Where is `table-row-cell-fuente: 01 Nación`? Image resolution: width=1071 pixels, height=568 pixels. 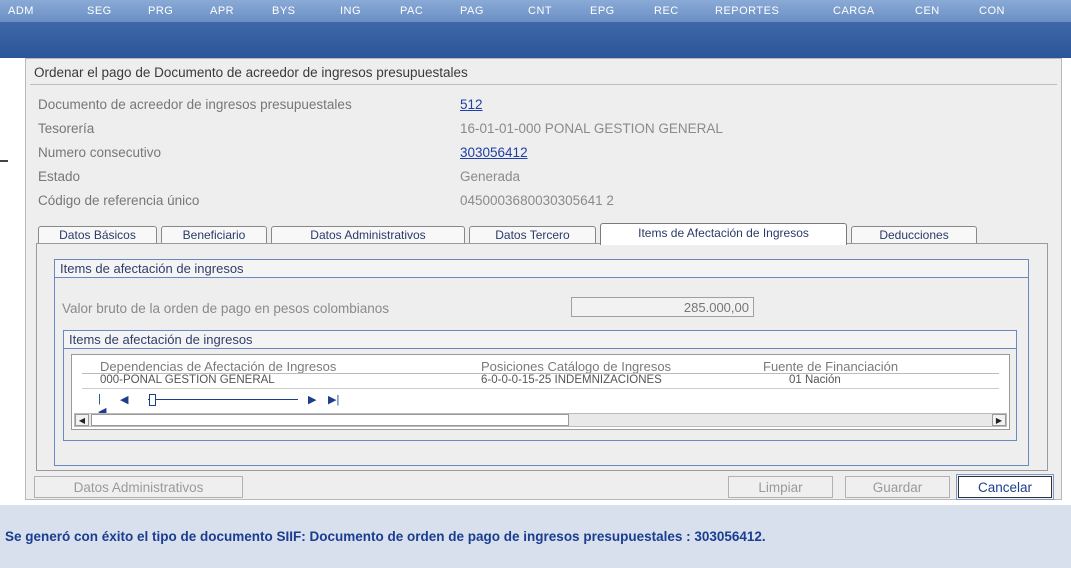 table-row-cell-fuente: 01 Nación is located at coordinates (815, 380).